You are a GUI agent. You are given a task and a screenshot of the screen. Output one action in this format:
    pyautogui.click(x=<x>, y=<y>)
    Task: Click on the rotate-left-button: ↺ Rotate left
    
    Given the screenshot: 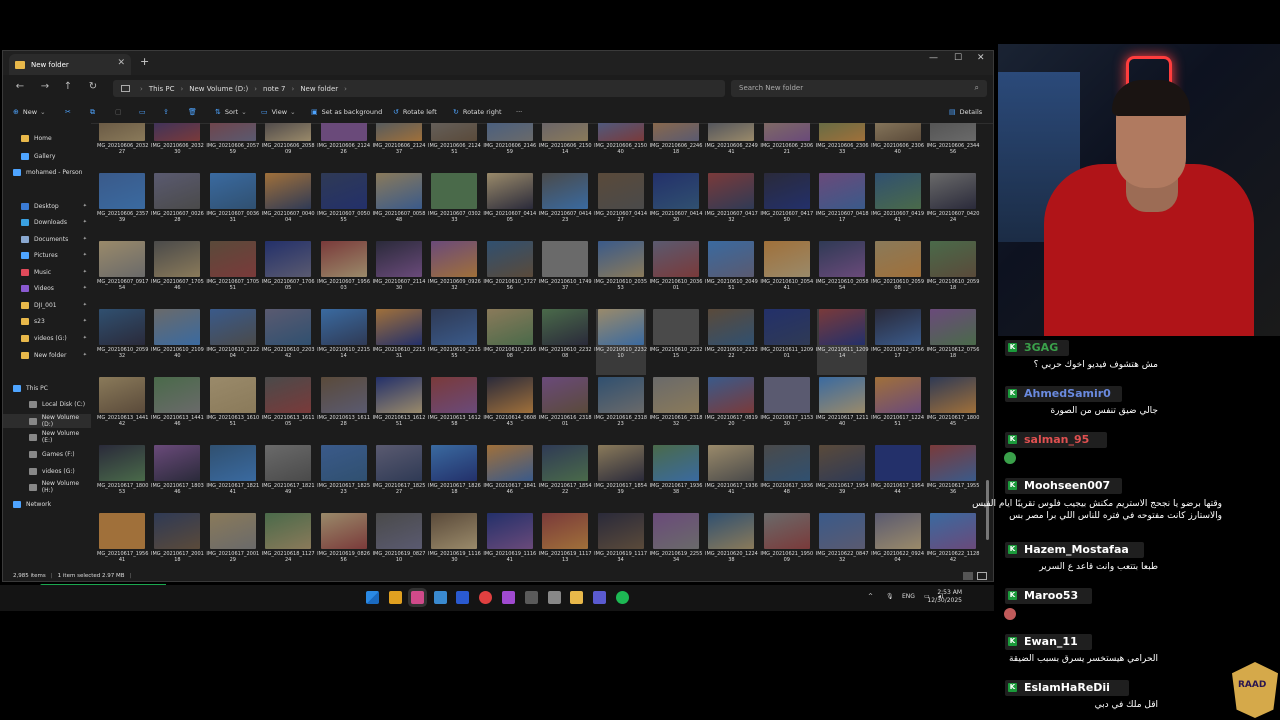 What is the action you would take?
    pyautogui.click(x=415, y=112)
    